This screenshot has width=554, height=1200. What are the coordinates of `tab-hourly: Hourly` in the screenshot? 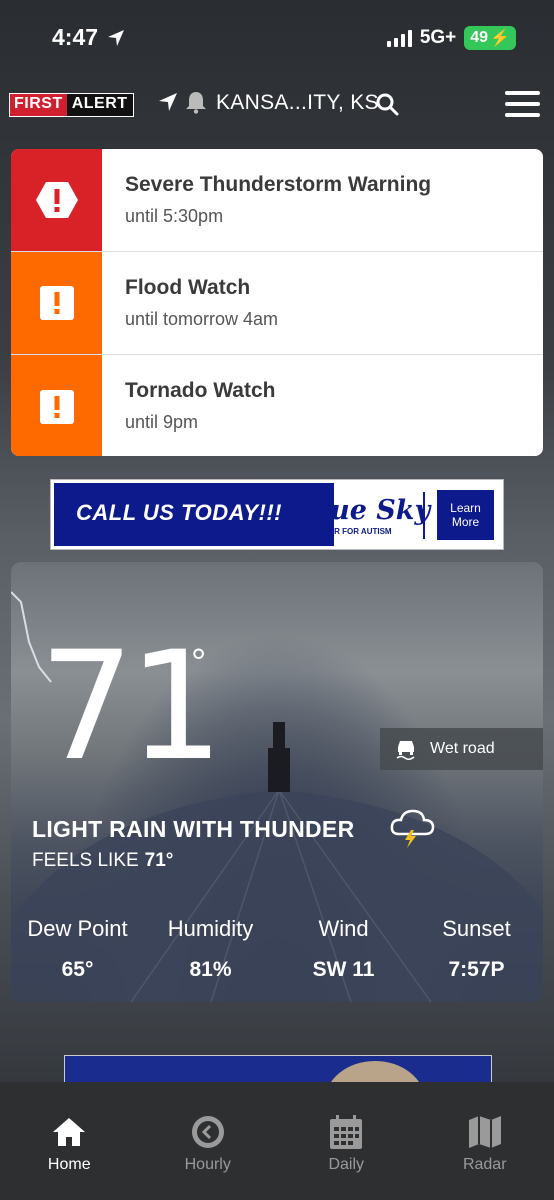 It's located at (208, 1141).